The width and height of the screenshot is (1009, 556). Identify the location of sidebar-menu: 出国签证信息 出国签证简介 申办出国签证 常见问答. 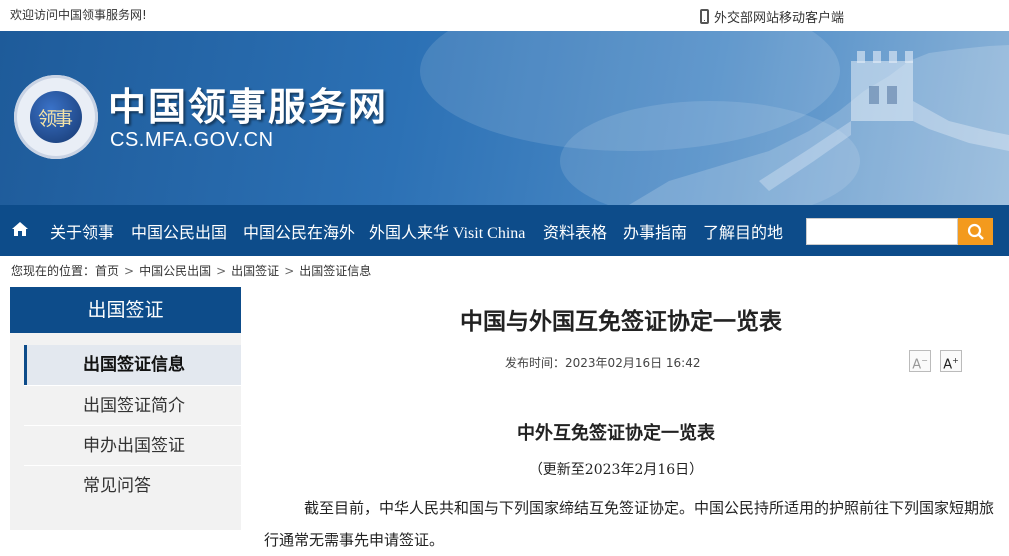
(125, 431).